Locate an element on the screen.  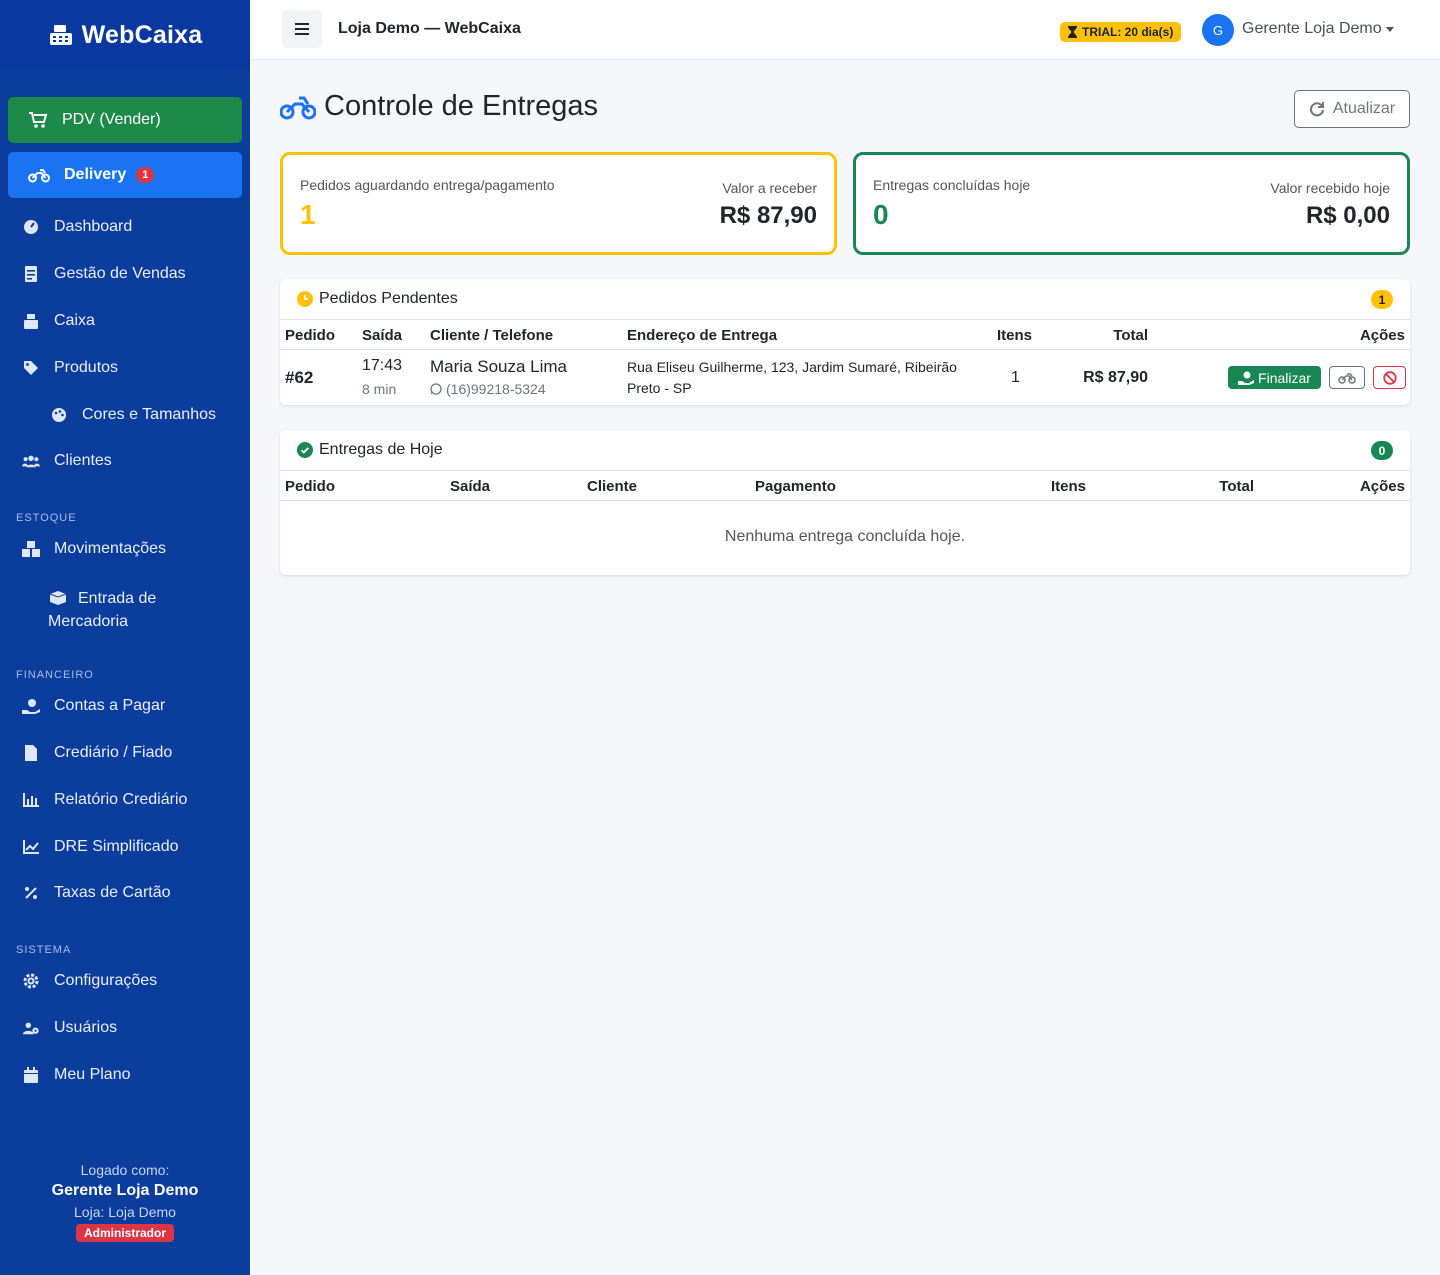
order-time: 17:43 is located at coordinates (382, 365).